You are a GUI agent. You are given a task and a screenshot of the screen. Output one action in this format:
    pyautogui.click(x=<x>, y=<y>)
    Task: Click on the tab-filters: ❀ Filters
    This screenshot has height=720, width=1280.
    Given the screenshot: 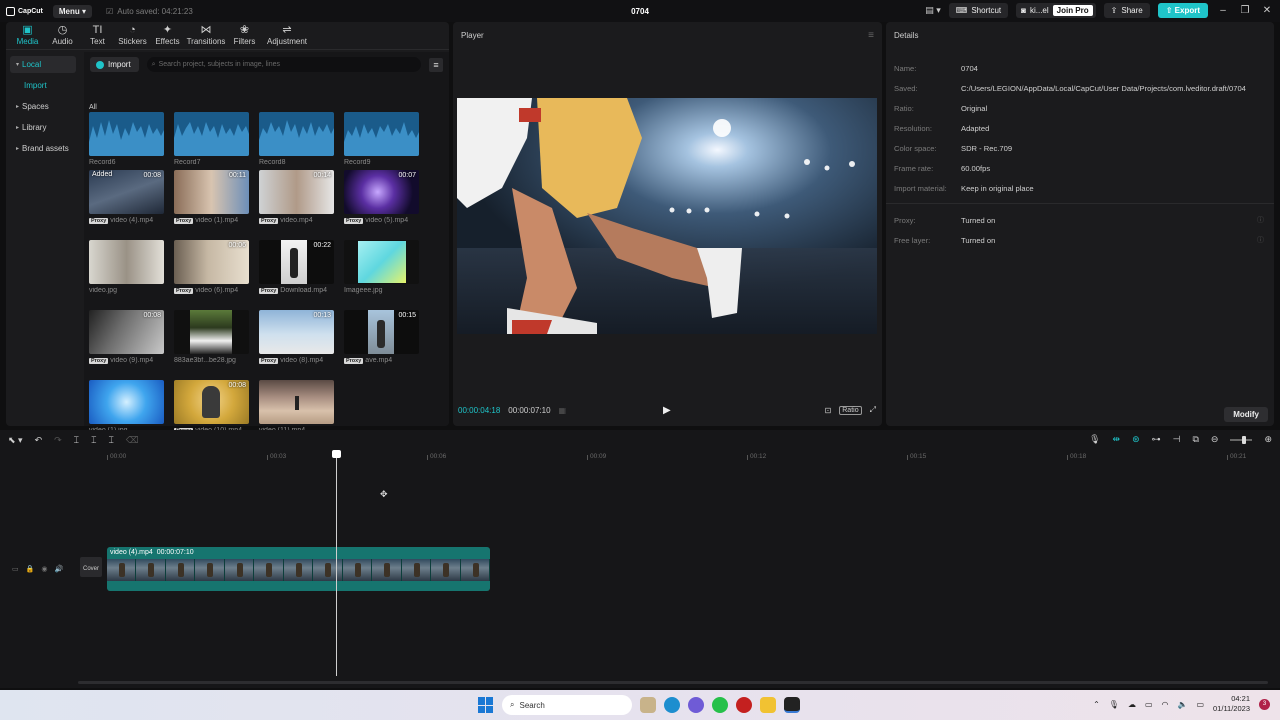 What is the action you would take?
    pyautogui.click(x=244, y=36)
    